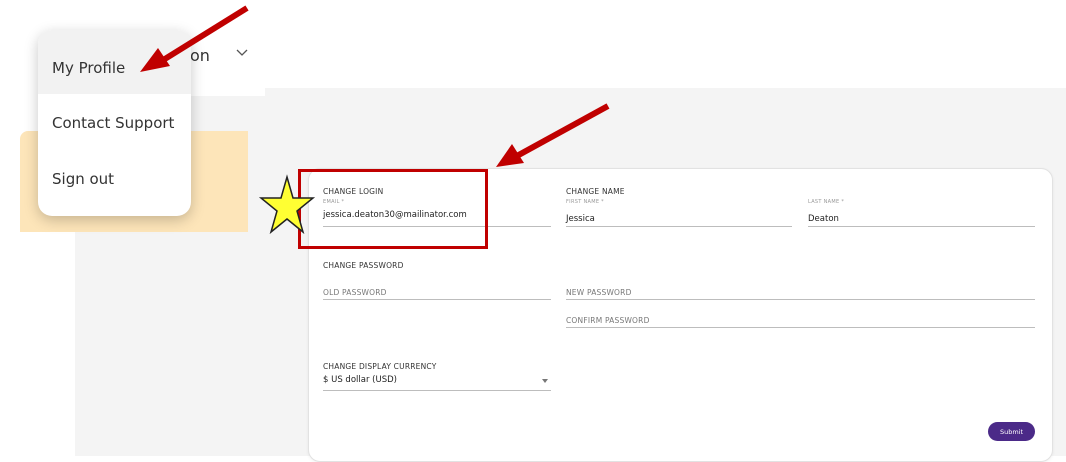  I want to click on star-icon, so click(287, 204).